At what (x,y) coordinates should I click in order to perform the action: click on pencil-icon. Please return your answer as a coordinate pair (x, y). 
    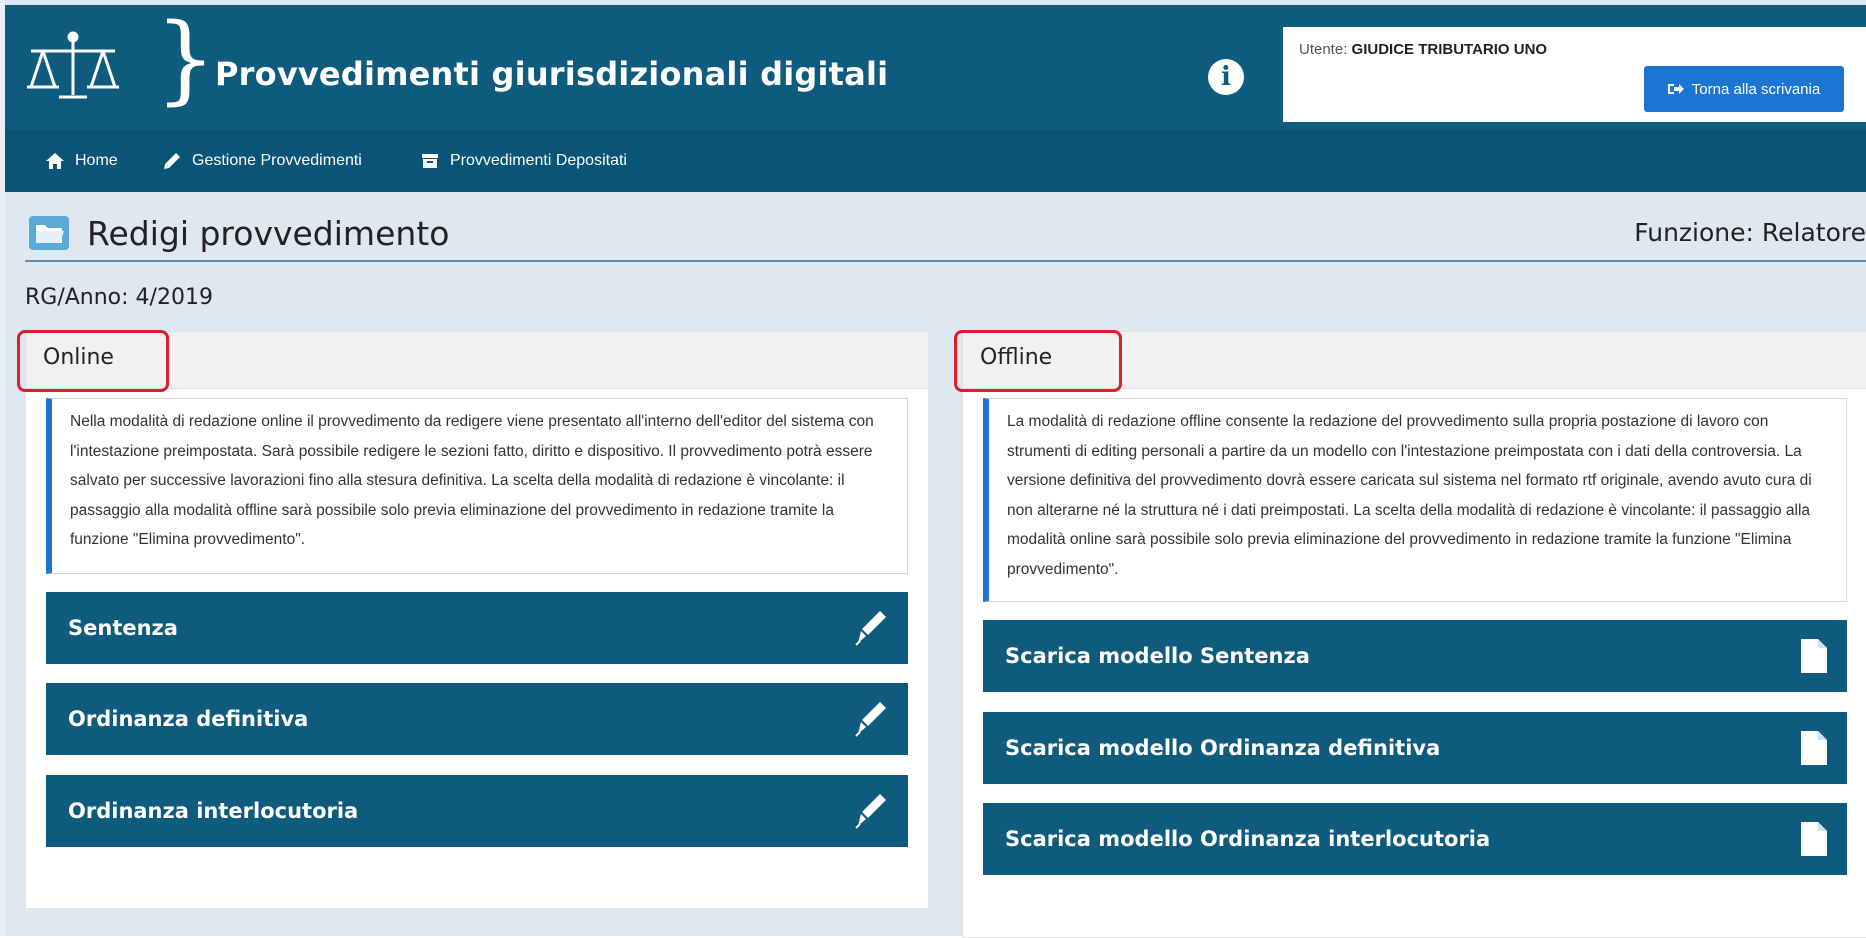
    Looking at the image, I should click on (172, 161).